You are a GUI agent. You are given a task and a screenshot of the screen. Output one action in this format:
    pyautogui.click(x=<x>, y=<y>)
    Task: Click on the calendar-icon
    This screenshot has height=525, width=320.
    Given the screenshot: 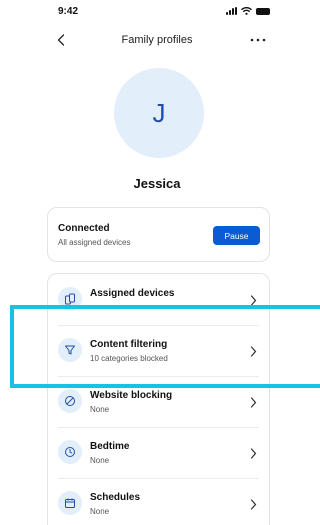 What is the action you would take?
    pyautogui.click(x=70, y=503)
    